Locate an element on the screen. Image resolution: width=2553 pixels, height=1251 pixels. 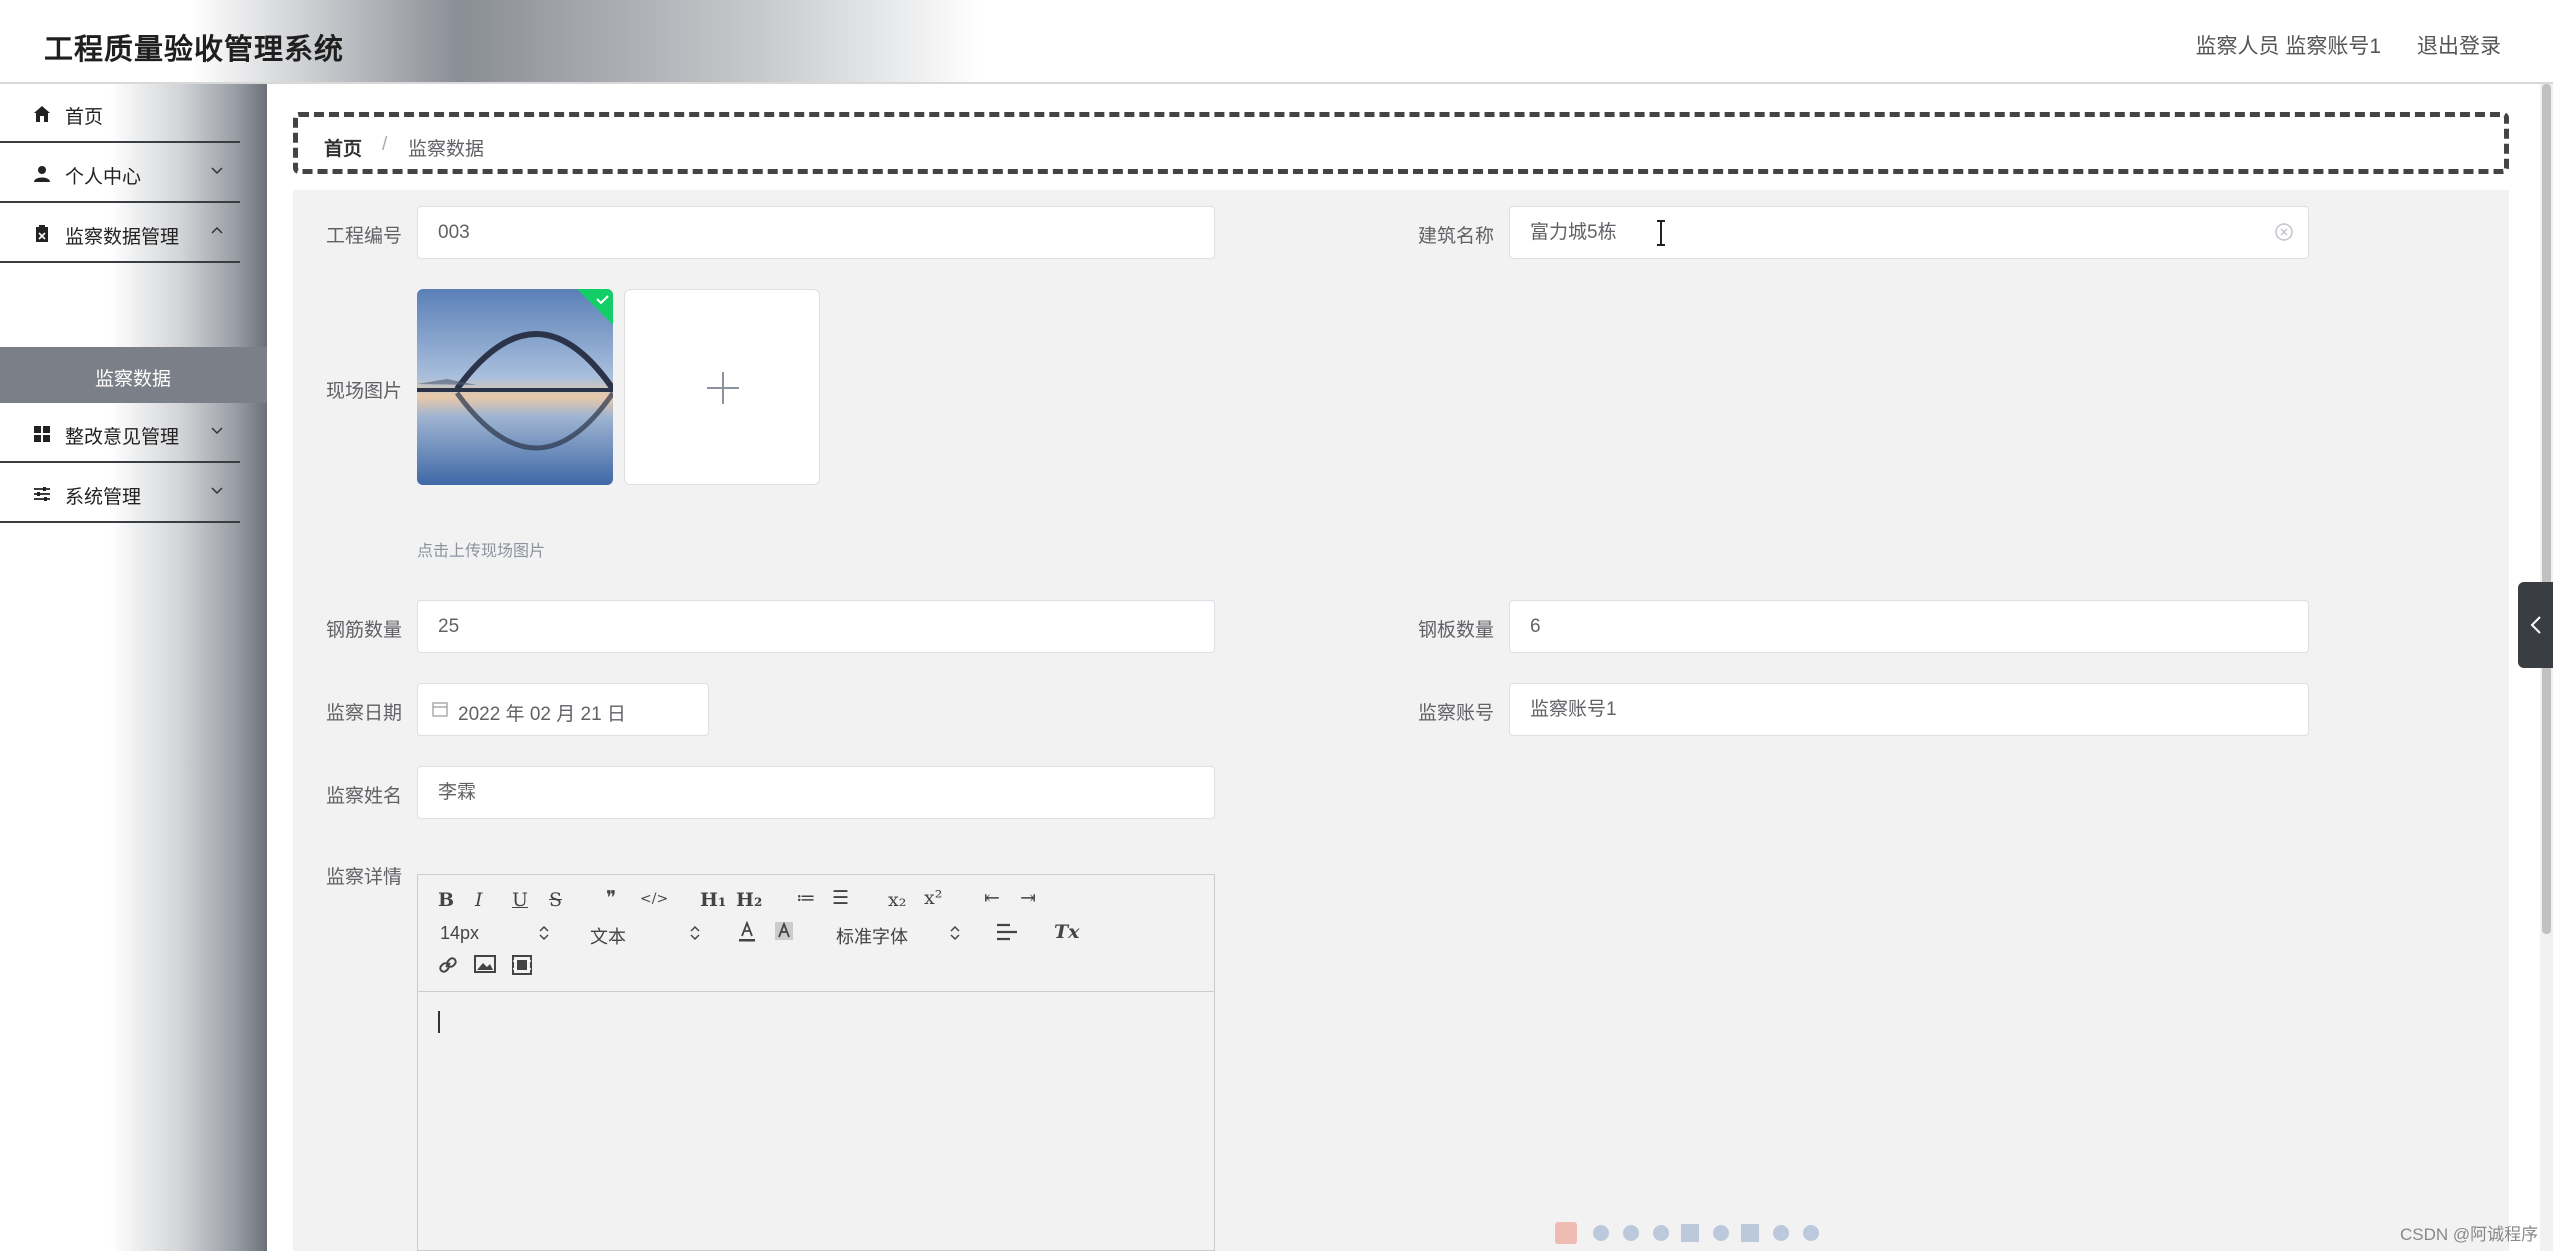
h1-button: H₁ is located at coordinates (713, 900).